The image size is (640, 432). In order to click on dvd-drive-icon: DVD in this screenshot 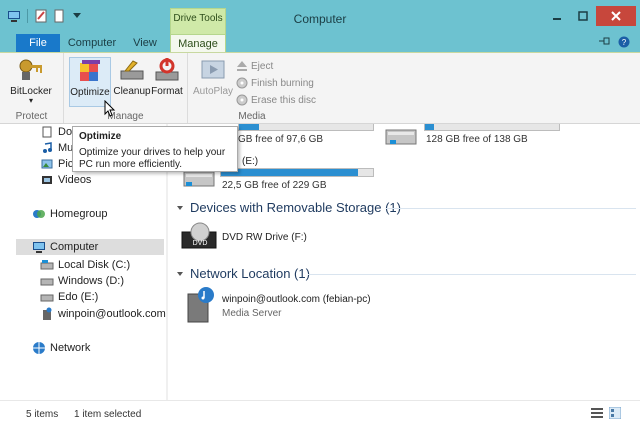, I will do `click(199, 235)`.